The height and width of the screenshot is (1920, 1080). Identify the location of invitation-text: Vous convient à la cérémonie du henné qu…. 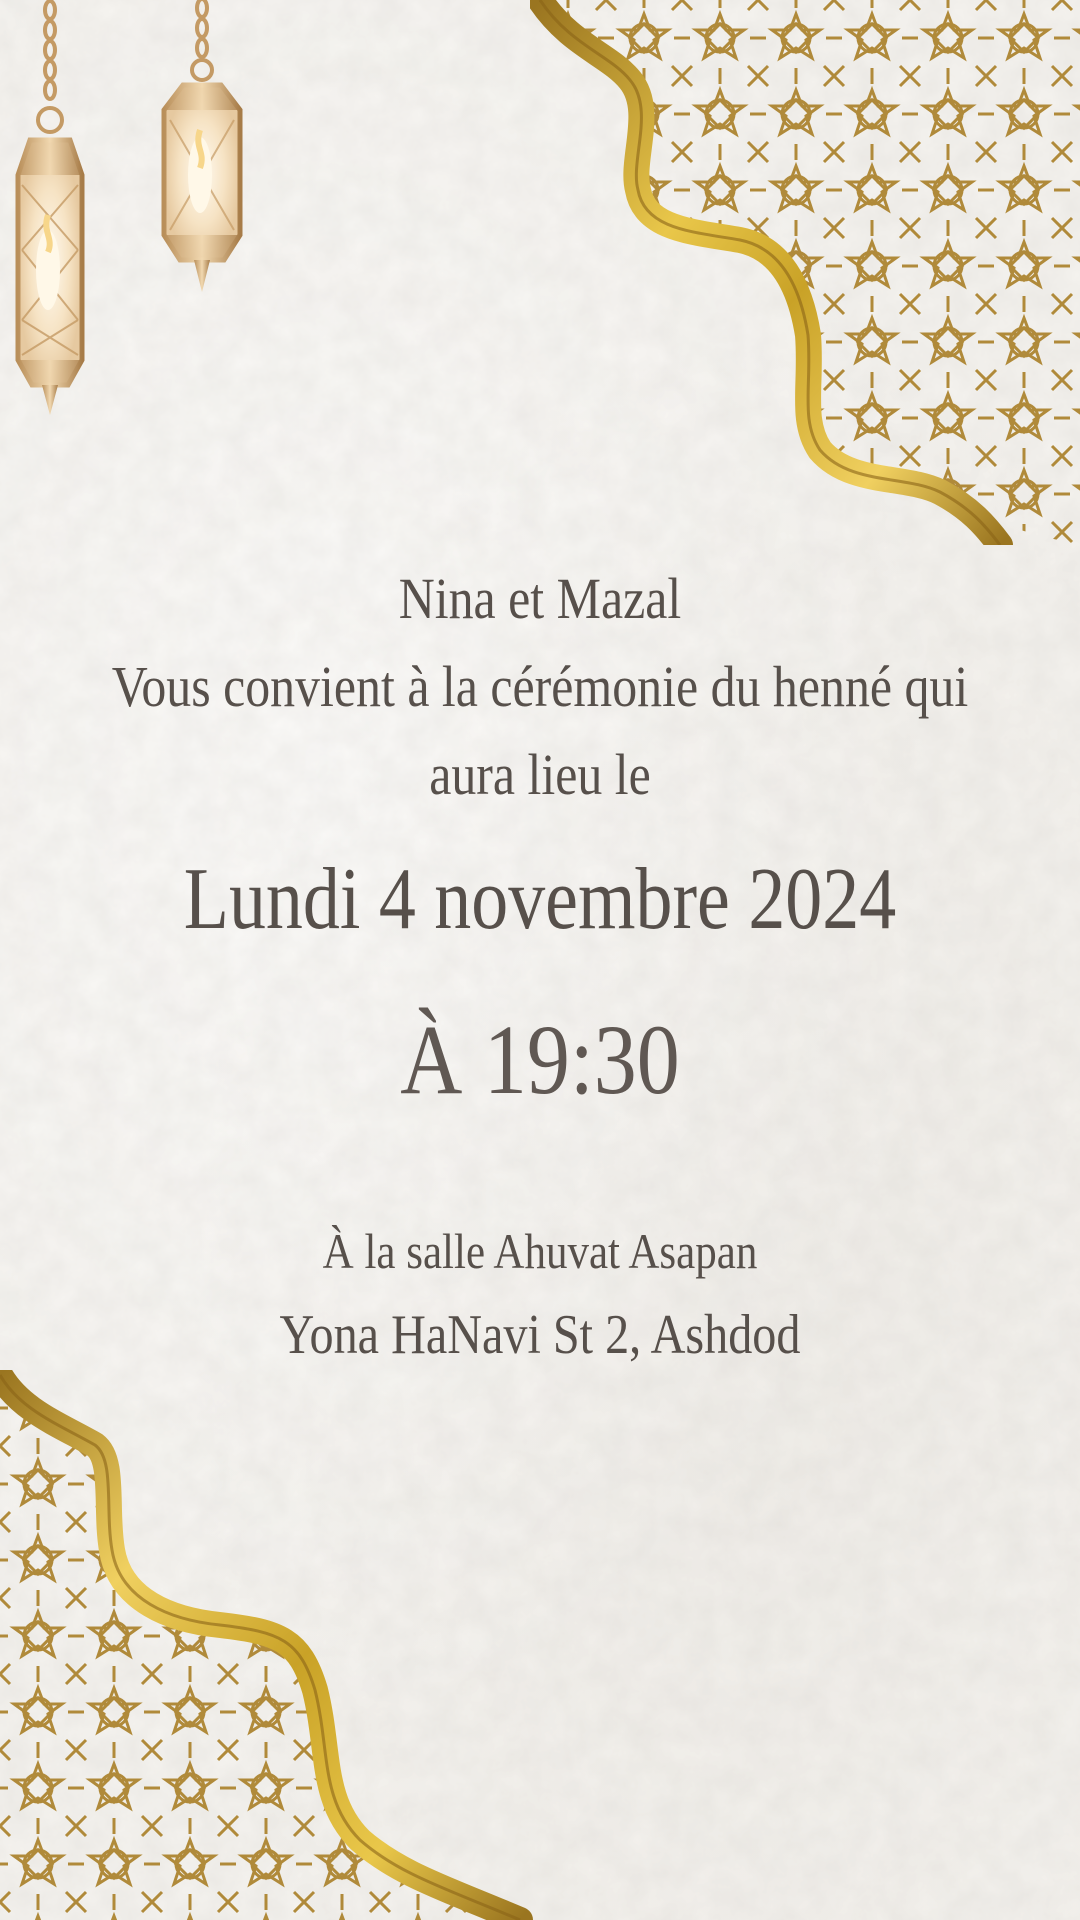
(540, 731).